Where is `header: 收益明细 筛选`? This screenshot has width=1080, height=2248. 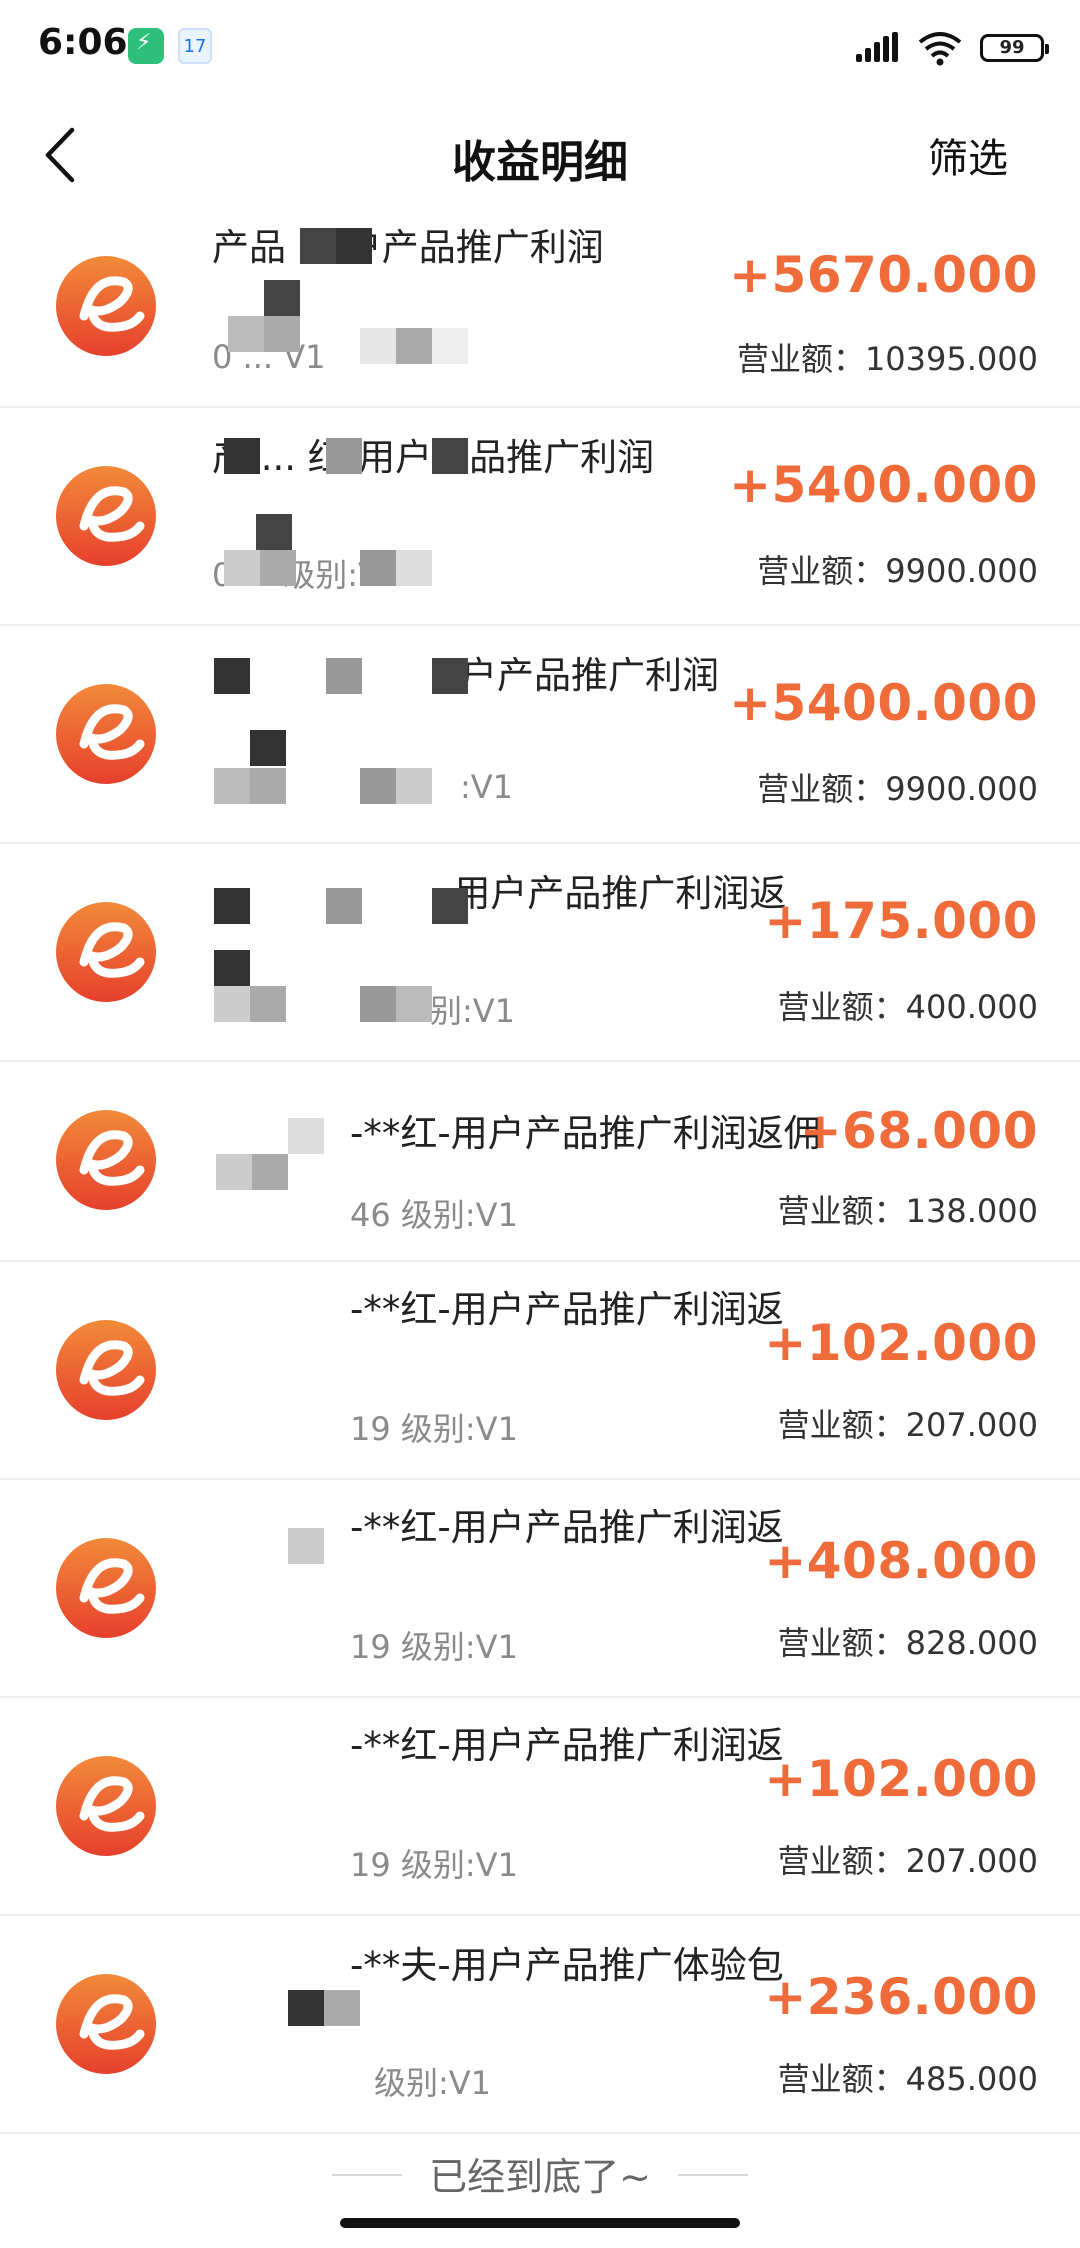
header: 收益明细 筛选 is located at coordinates (540, 155).